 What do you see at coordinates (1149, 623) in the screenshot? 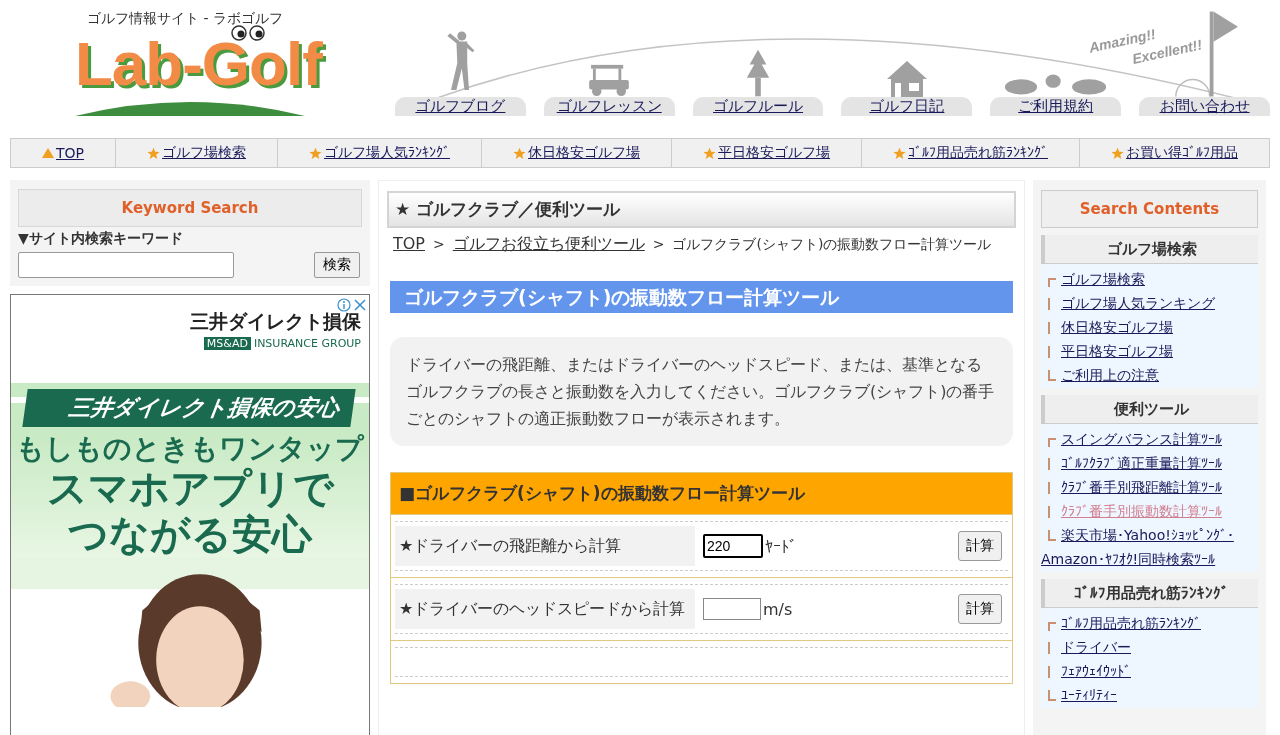
I see `sidebar-link: ｺﾞﾙﾌ用品売れ筋ﾗﾝｷﾝｸﾞ` at bounding box center [1149, 623].